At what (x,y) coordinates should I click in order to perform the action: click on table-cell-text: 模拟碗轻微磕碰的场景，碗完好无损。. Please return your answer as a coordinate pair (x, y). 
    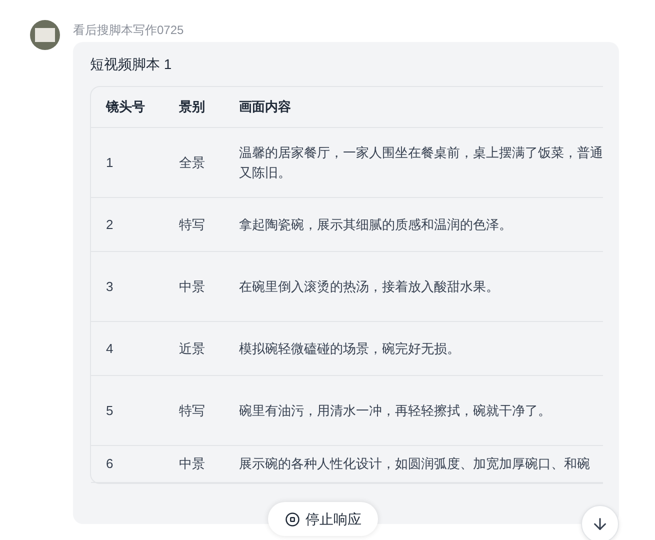
    Looking at the image, I should click on (350, 349).